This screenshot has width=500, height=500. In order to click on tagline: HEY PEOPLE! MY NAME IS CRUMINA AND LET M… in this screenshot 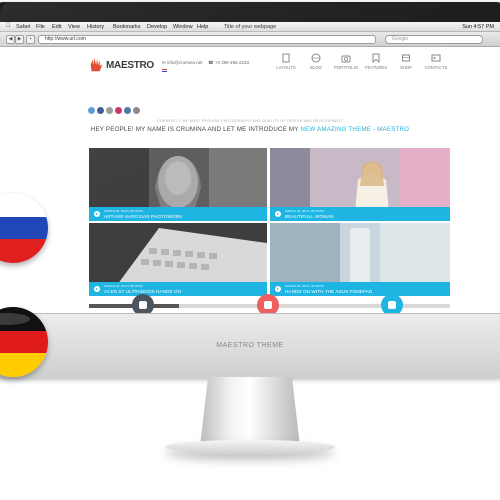, I will do `click(250, 129)`.